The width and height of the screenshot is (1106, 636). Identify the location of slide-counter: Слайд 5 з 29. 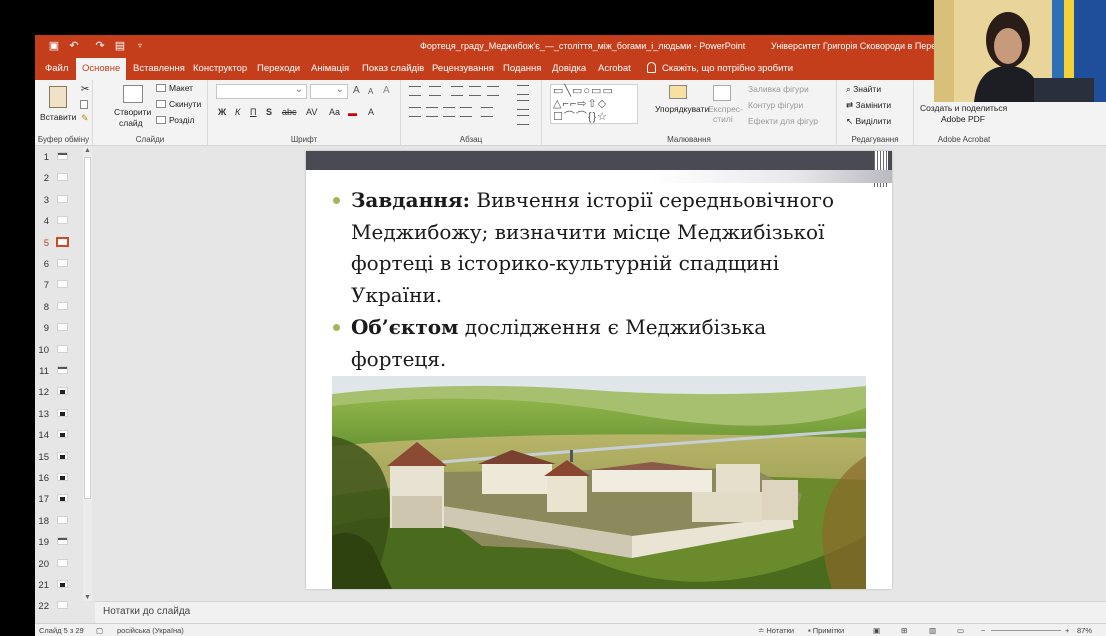
(61, 630).